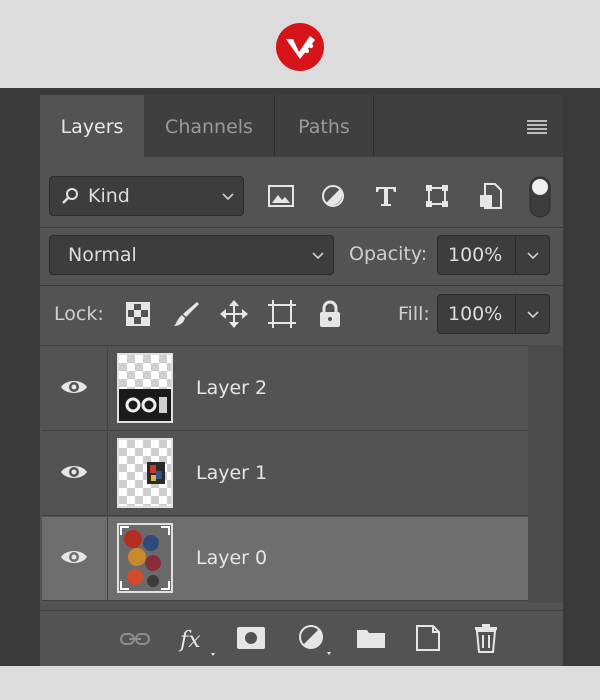 This screenshot has width=600, height=700. What do you see at coordinates (300, 683) in the screenshot?
I see `bottom-strip` at bounding box center [300, 683].